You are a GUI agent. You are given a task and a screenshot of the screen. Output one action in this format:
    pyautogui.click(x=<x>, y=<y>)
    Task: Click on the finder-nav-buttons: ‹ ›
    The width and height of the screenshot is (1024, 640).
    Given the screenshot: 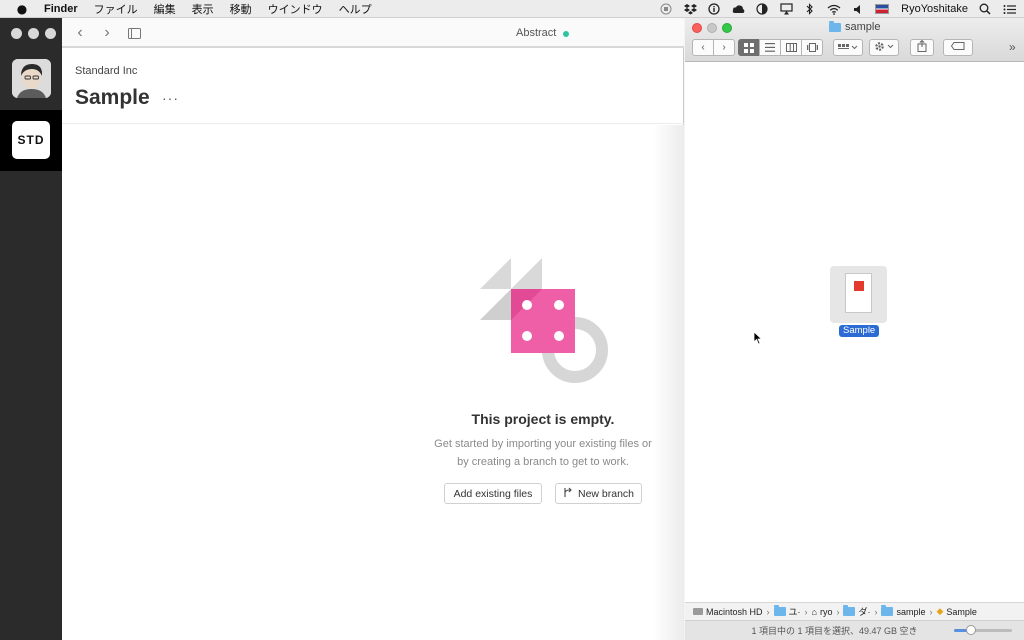 What is the action you would take?
    pyautogui.click(x=713, y=47)
    